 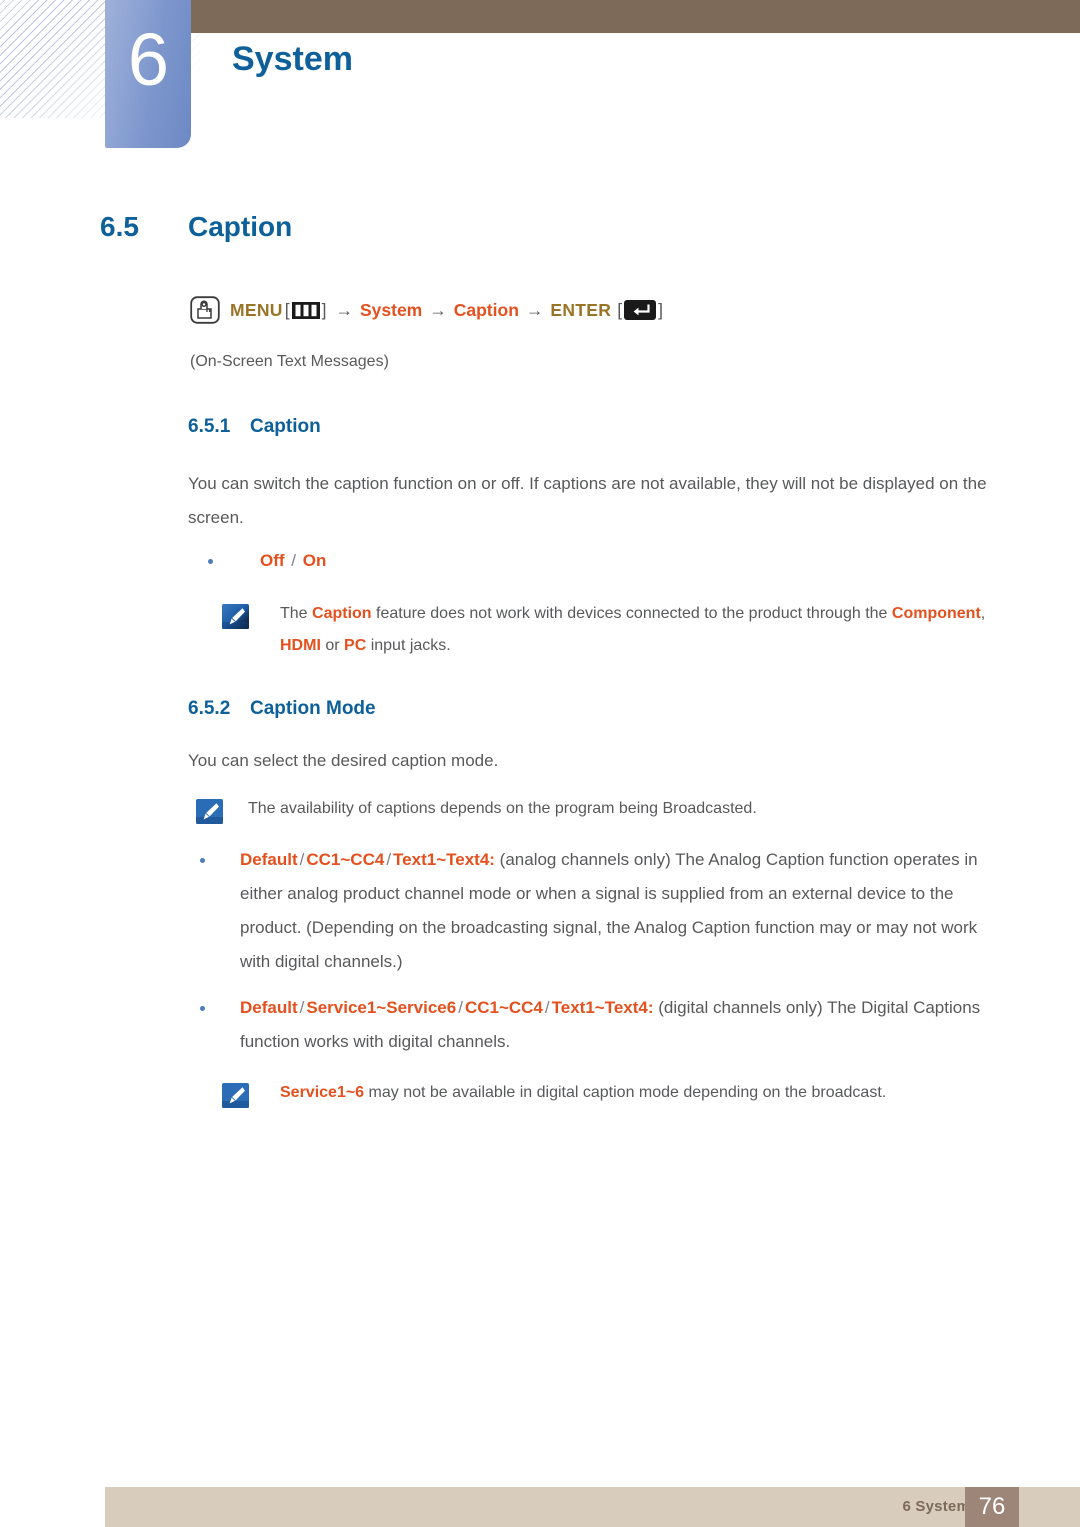 I want to click on path-arrow-1: →, so click(x=344, y=310).